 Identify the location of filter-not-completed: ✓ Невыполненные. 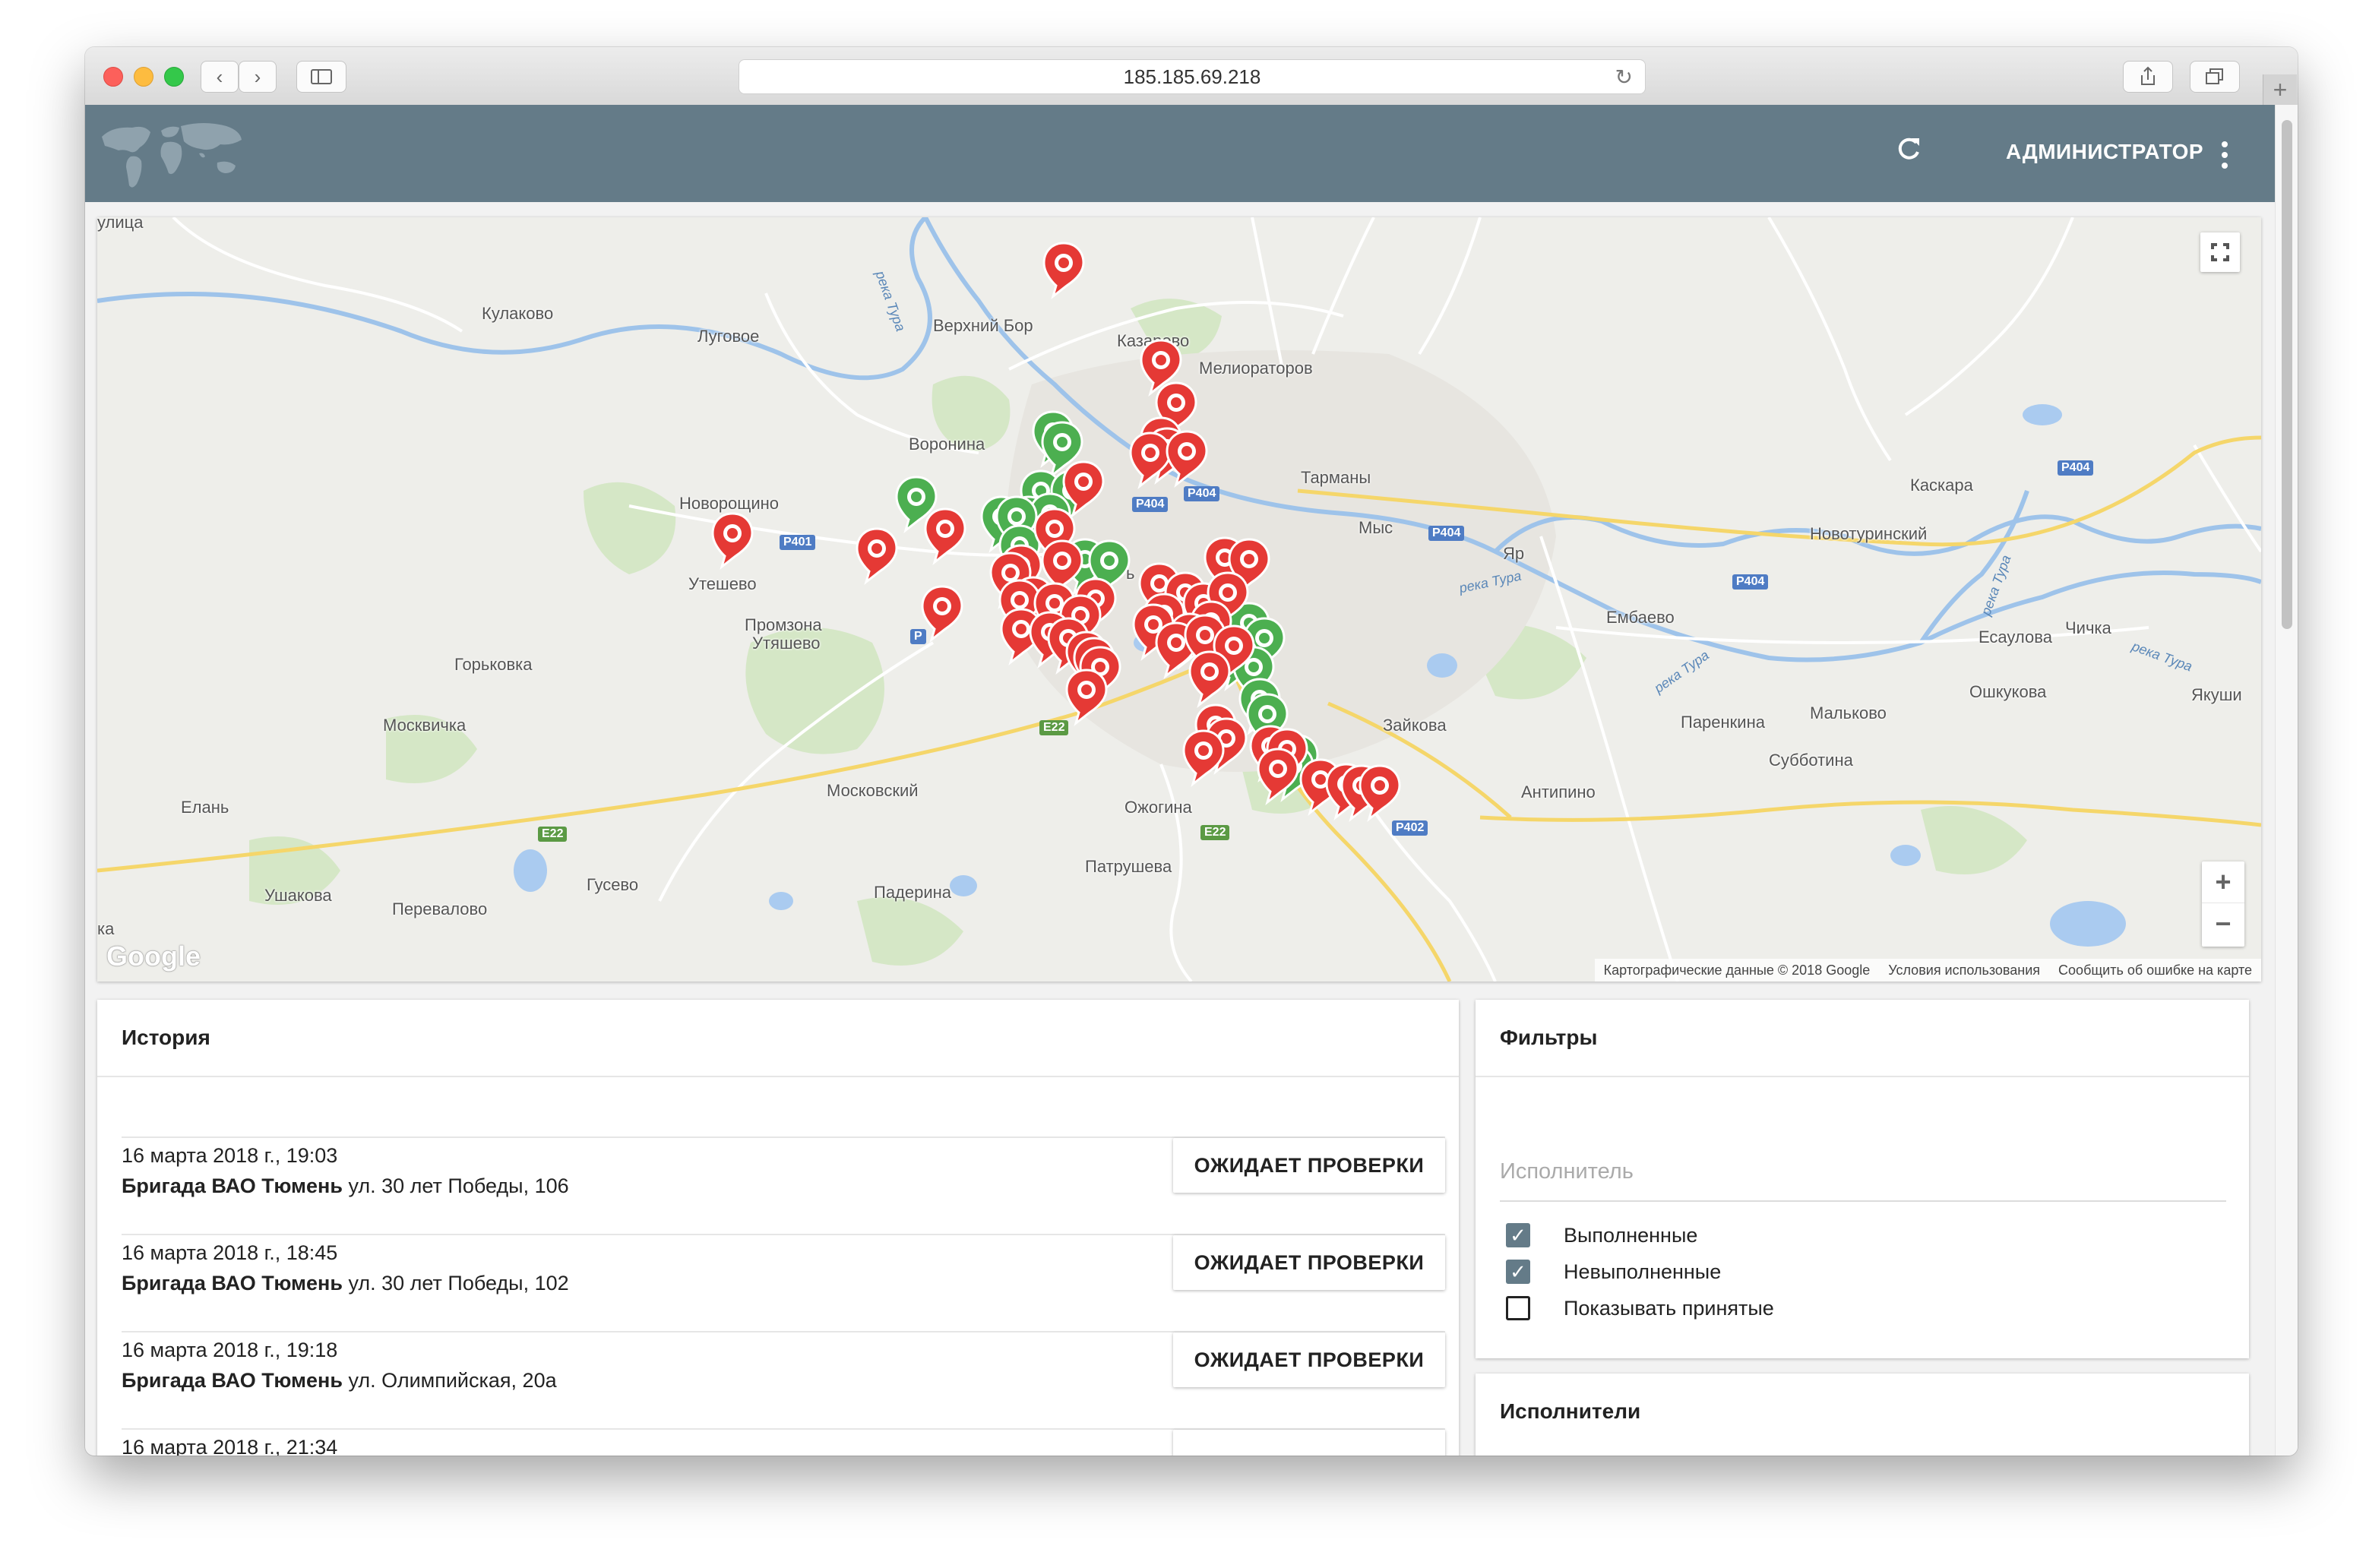
(1613, 1272).